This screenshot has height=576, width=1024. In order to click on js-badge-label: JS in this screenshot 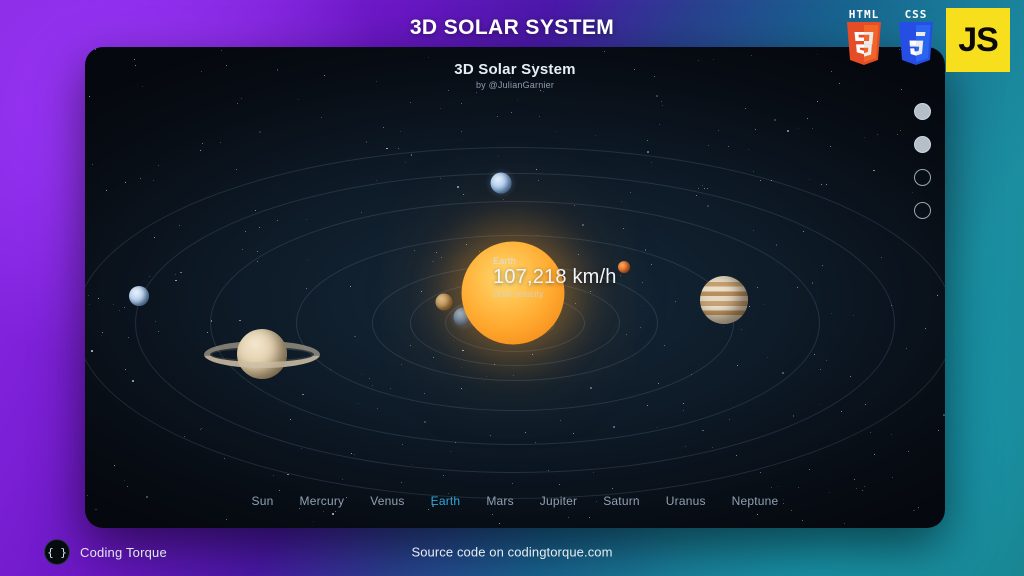, I will do `click(978, 39)`.